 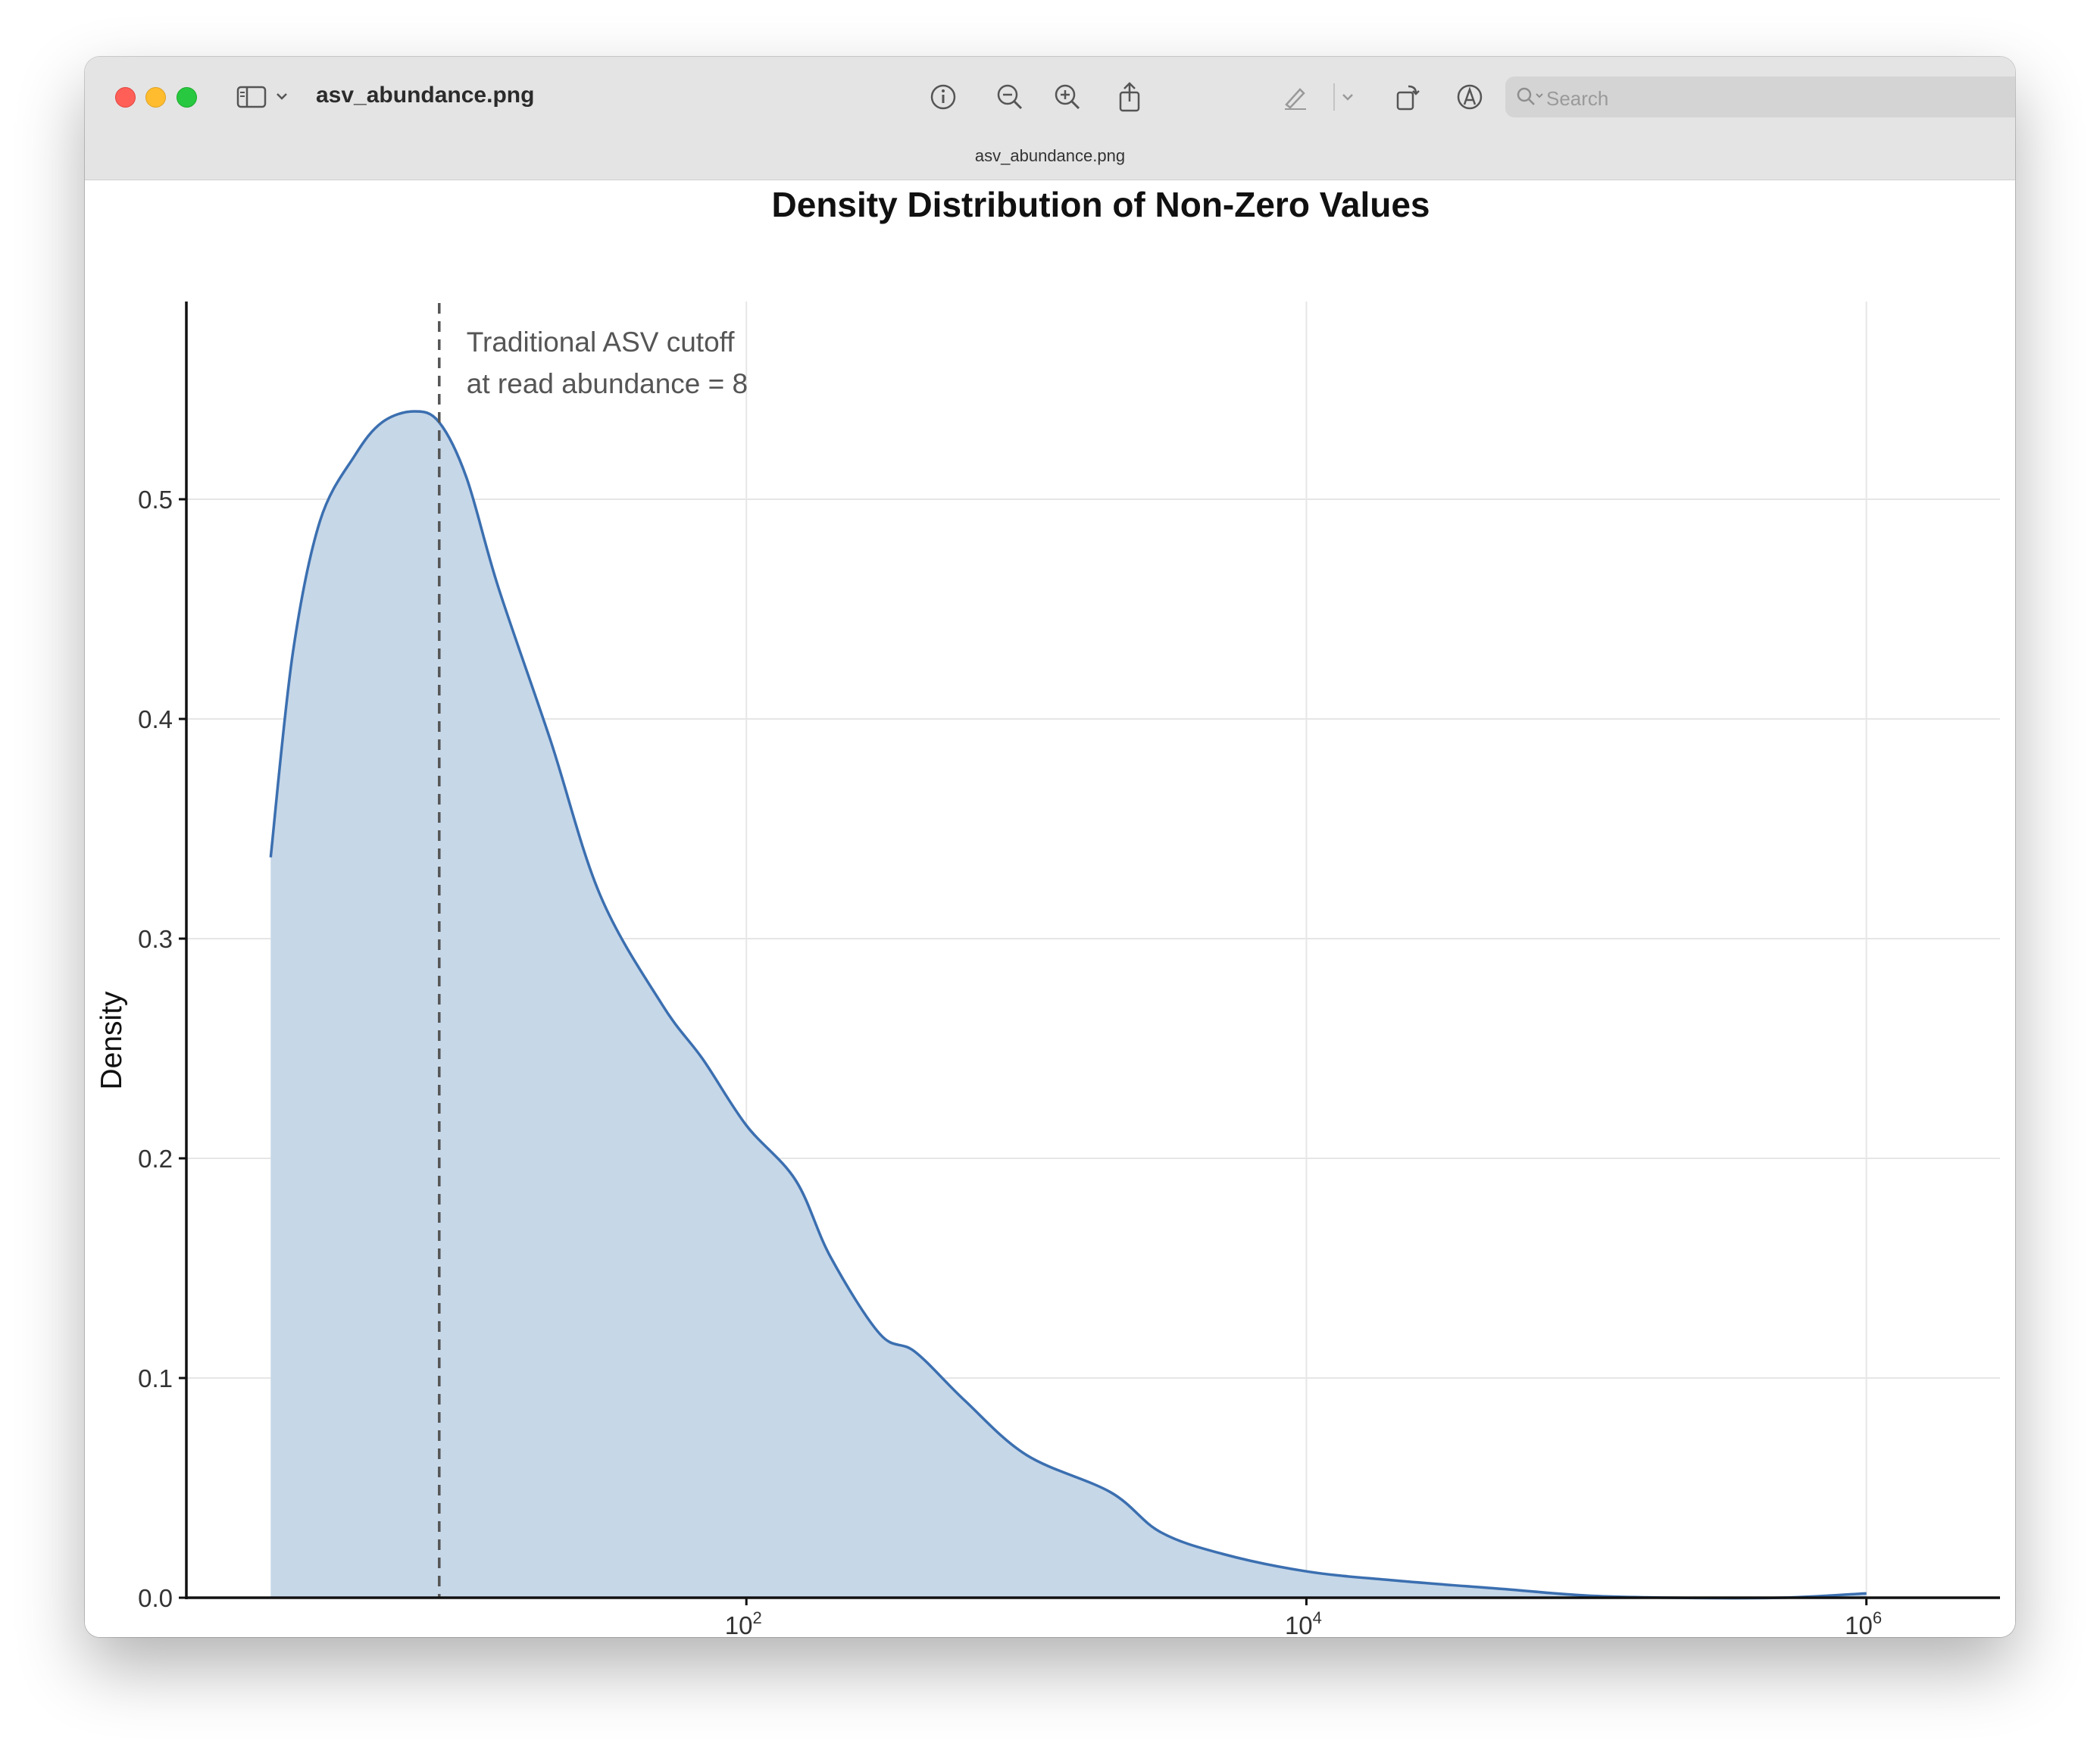 I want to click on cutoff-annotation-text: at read abundance = 8, so click(x=608, y=383).